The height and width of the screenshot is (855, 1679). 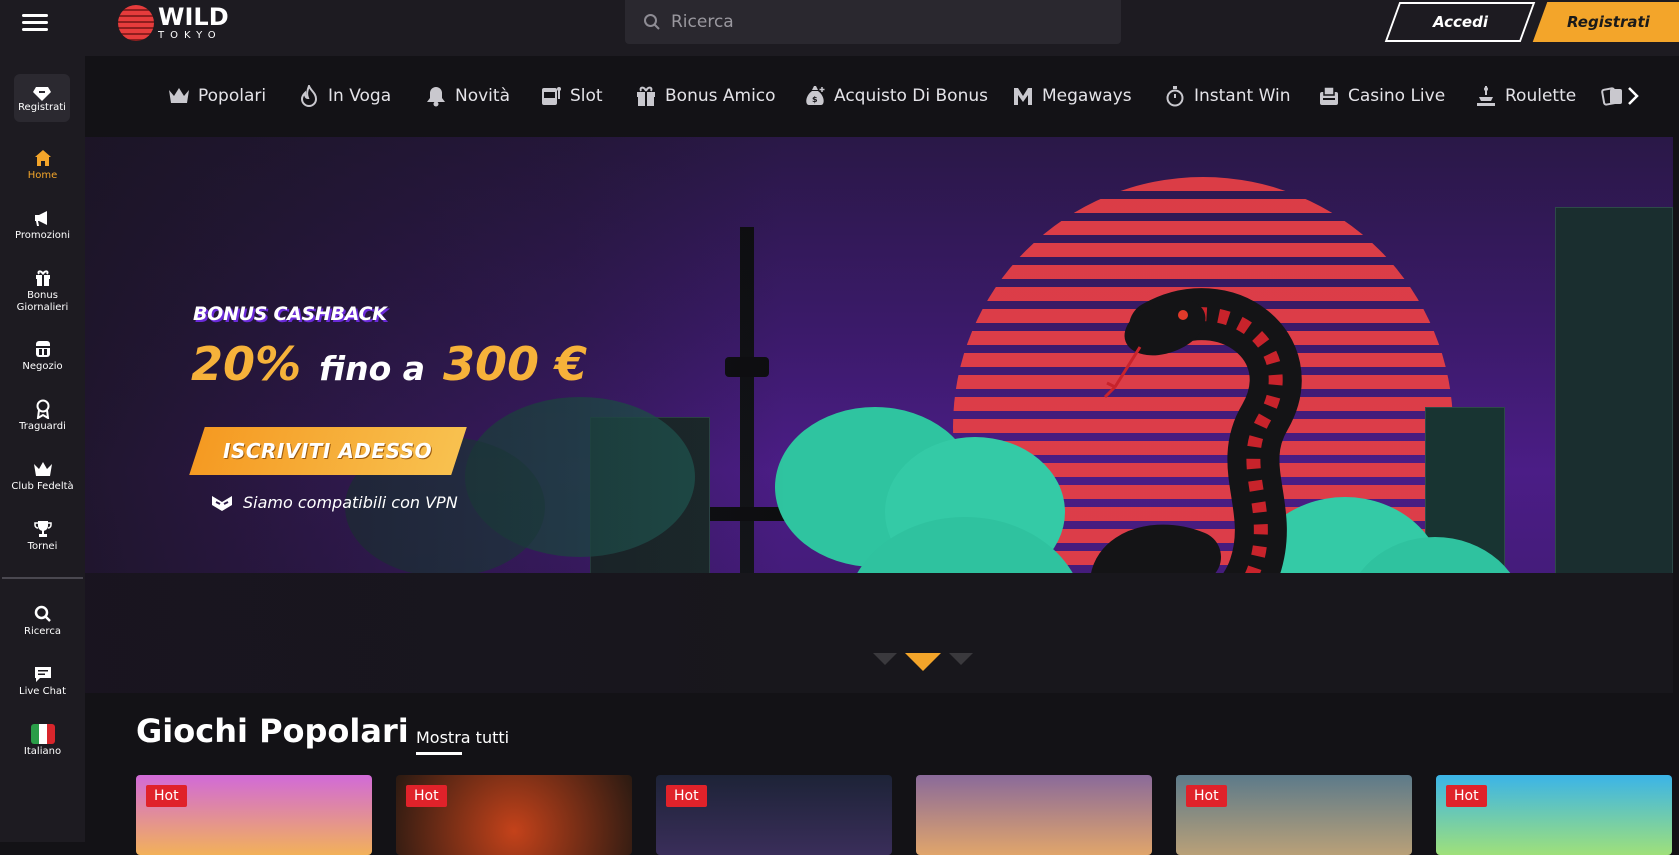 I want to click on register-button: Registrati, so click(x=1605, y=22).